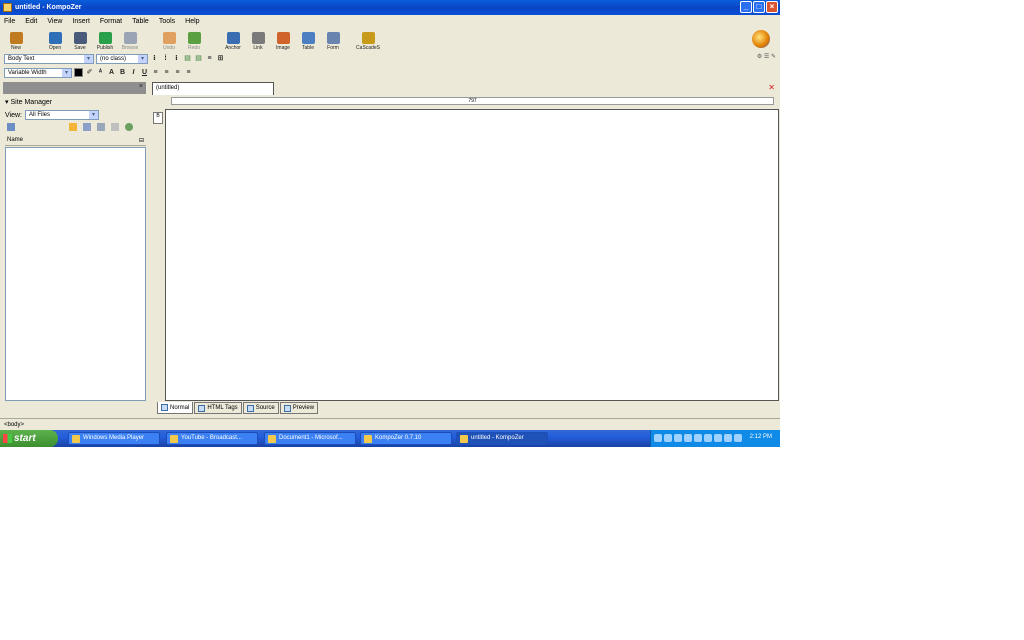 The width and height of the screenshot is (1024, 640). What do you see at coordinates (141, 140) in the screenshot?
I see `column-picker-icon: ⊟` at bounding box center [141, 140].